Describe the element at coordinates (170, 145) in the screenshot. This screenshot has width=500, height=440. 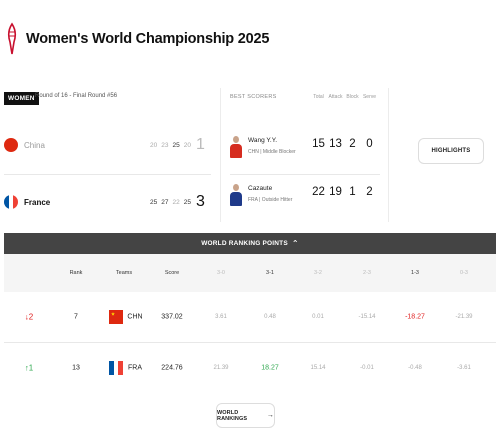
I see `set-scores: 20 23 25 20` at that location.